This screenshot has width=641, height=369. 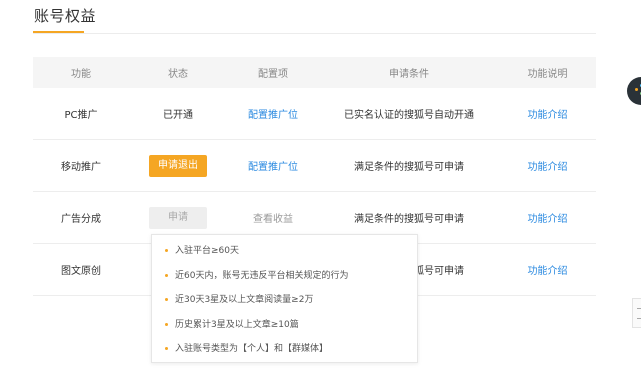 I want to click on column-header-condition: 申请条件, so click(x=409, y=74).